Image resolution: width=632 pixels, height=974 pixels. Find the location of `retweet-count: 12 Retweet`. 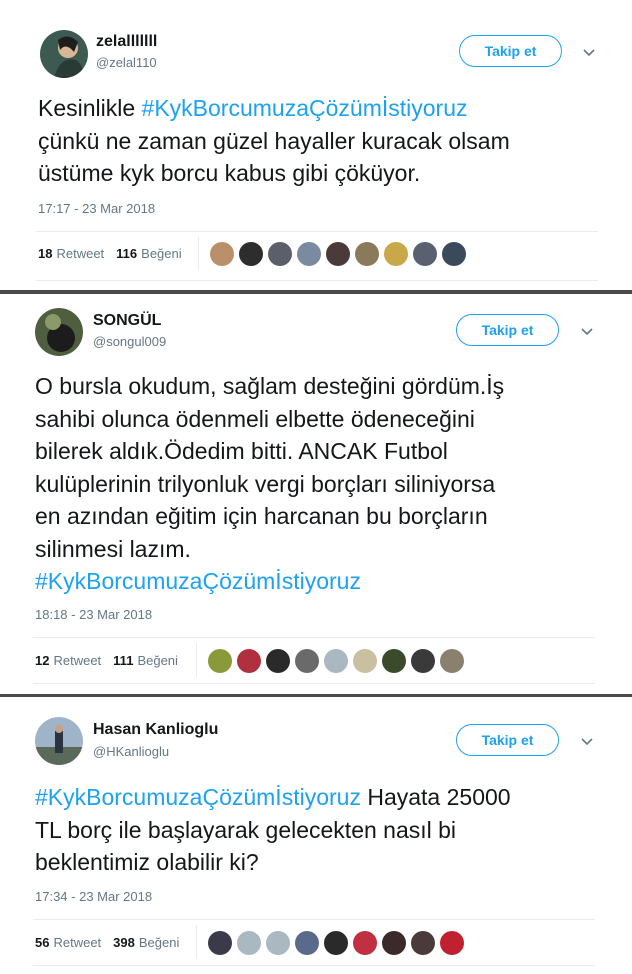

retweet-count: 12 Retweet is located at coordinates (68, 660).